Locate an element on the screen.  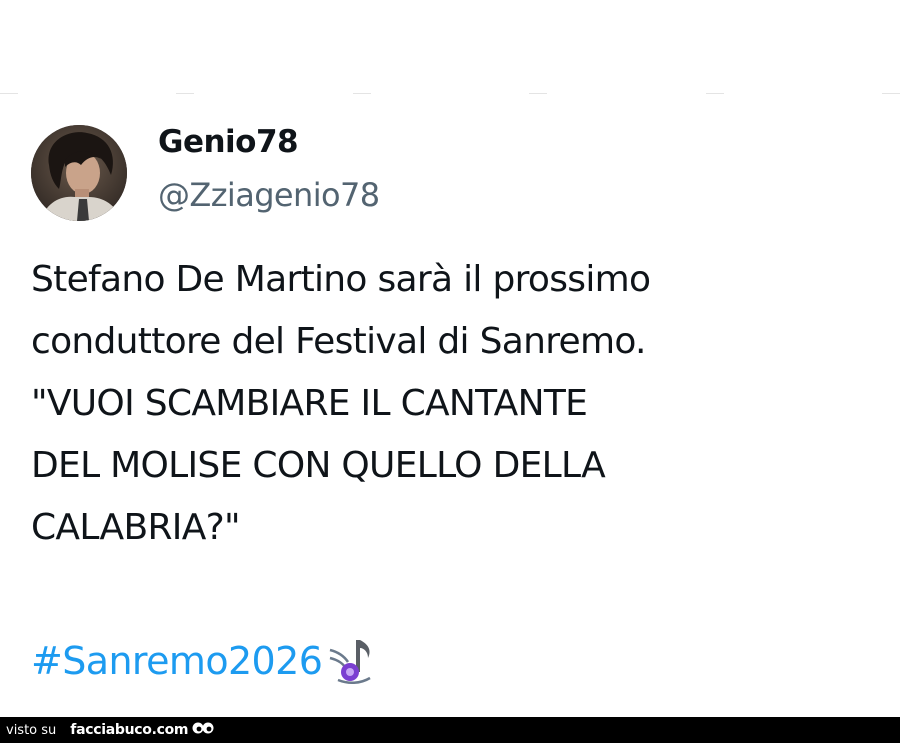
top-divider is located at coordinates (450, 93).